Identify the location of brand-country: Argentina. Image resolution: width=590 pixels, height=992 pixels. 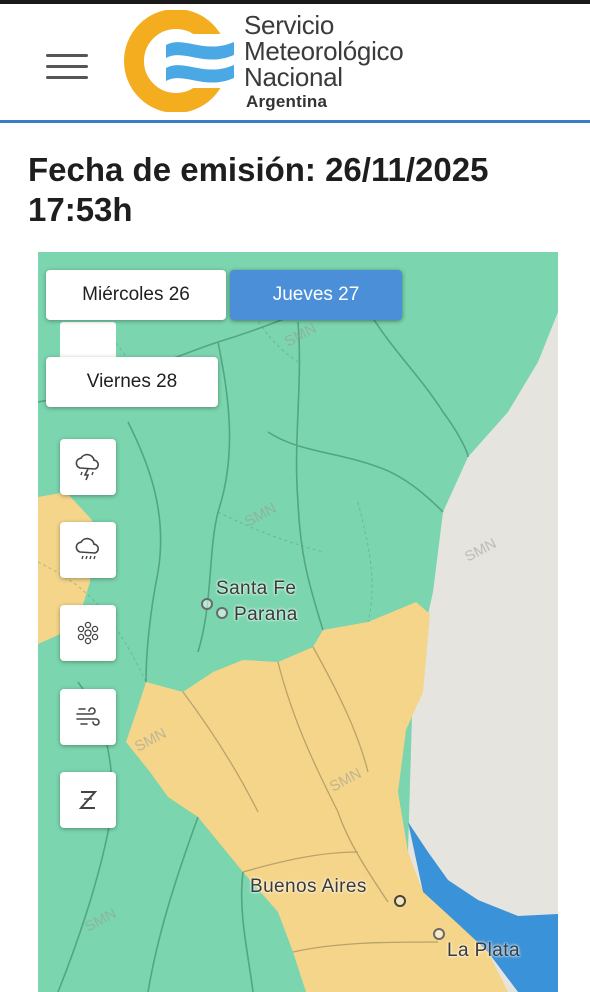
(287, 101).